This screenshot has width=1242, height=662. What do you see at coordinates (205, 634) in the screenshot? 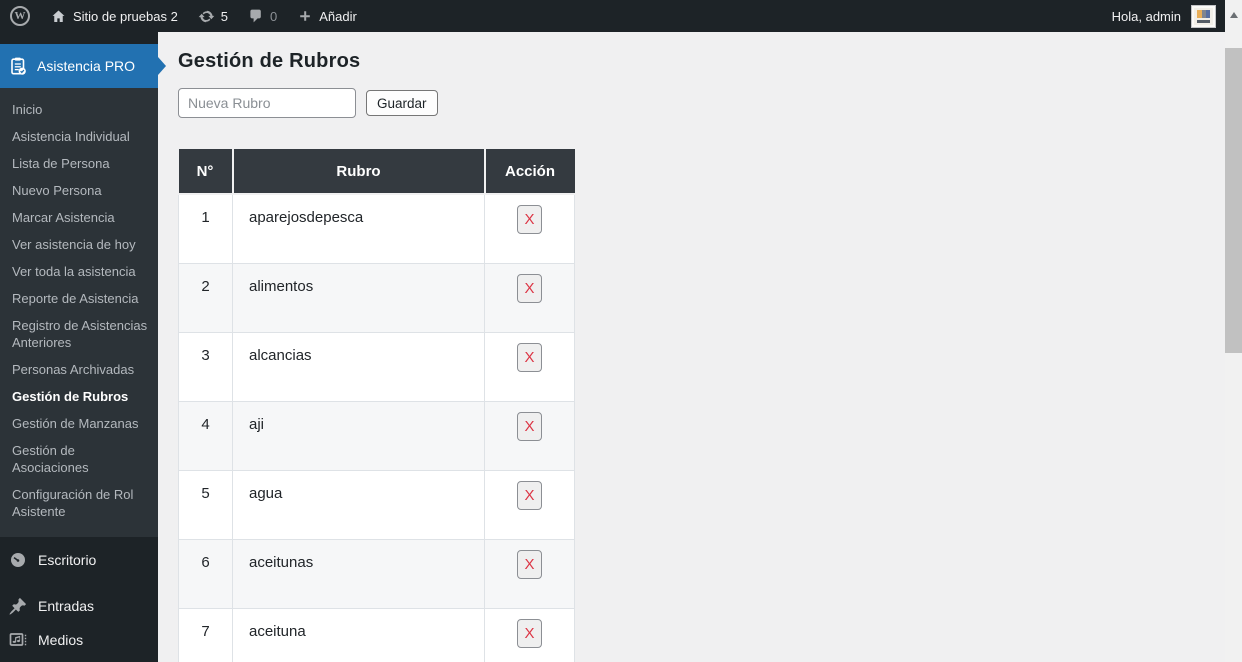
I see `row-number-cell: 7` at bounding box center [205, 634].